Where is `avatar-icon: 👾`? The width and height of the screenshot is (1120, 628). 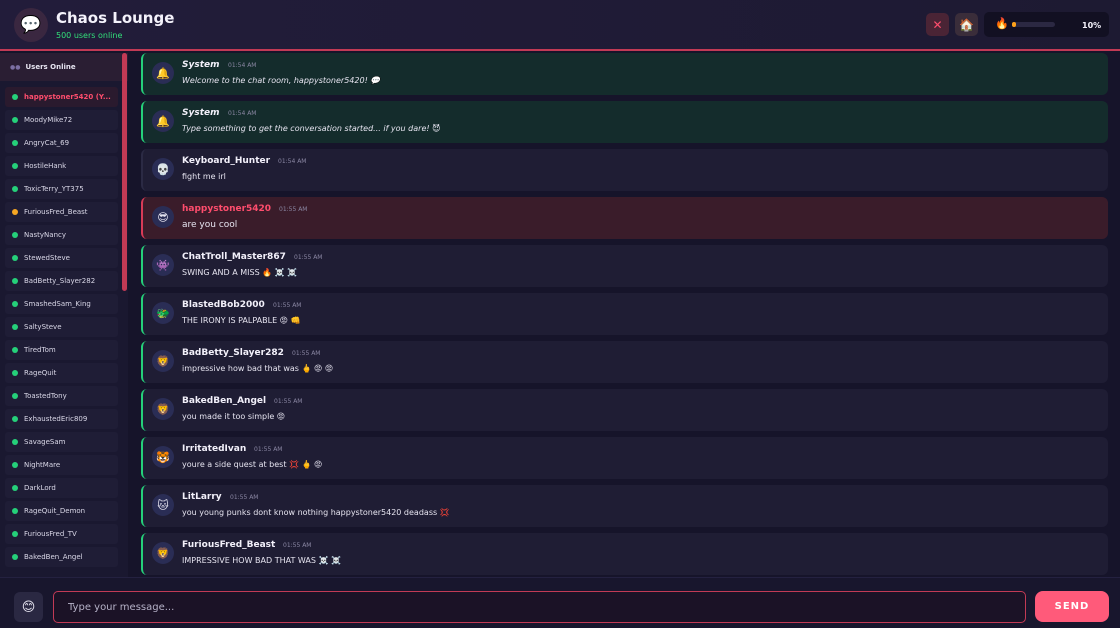 avatar-icon: 👾 is located at coordinates (163, 265).